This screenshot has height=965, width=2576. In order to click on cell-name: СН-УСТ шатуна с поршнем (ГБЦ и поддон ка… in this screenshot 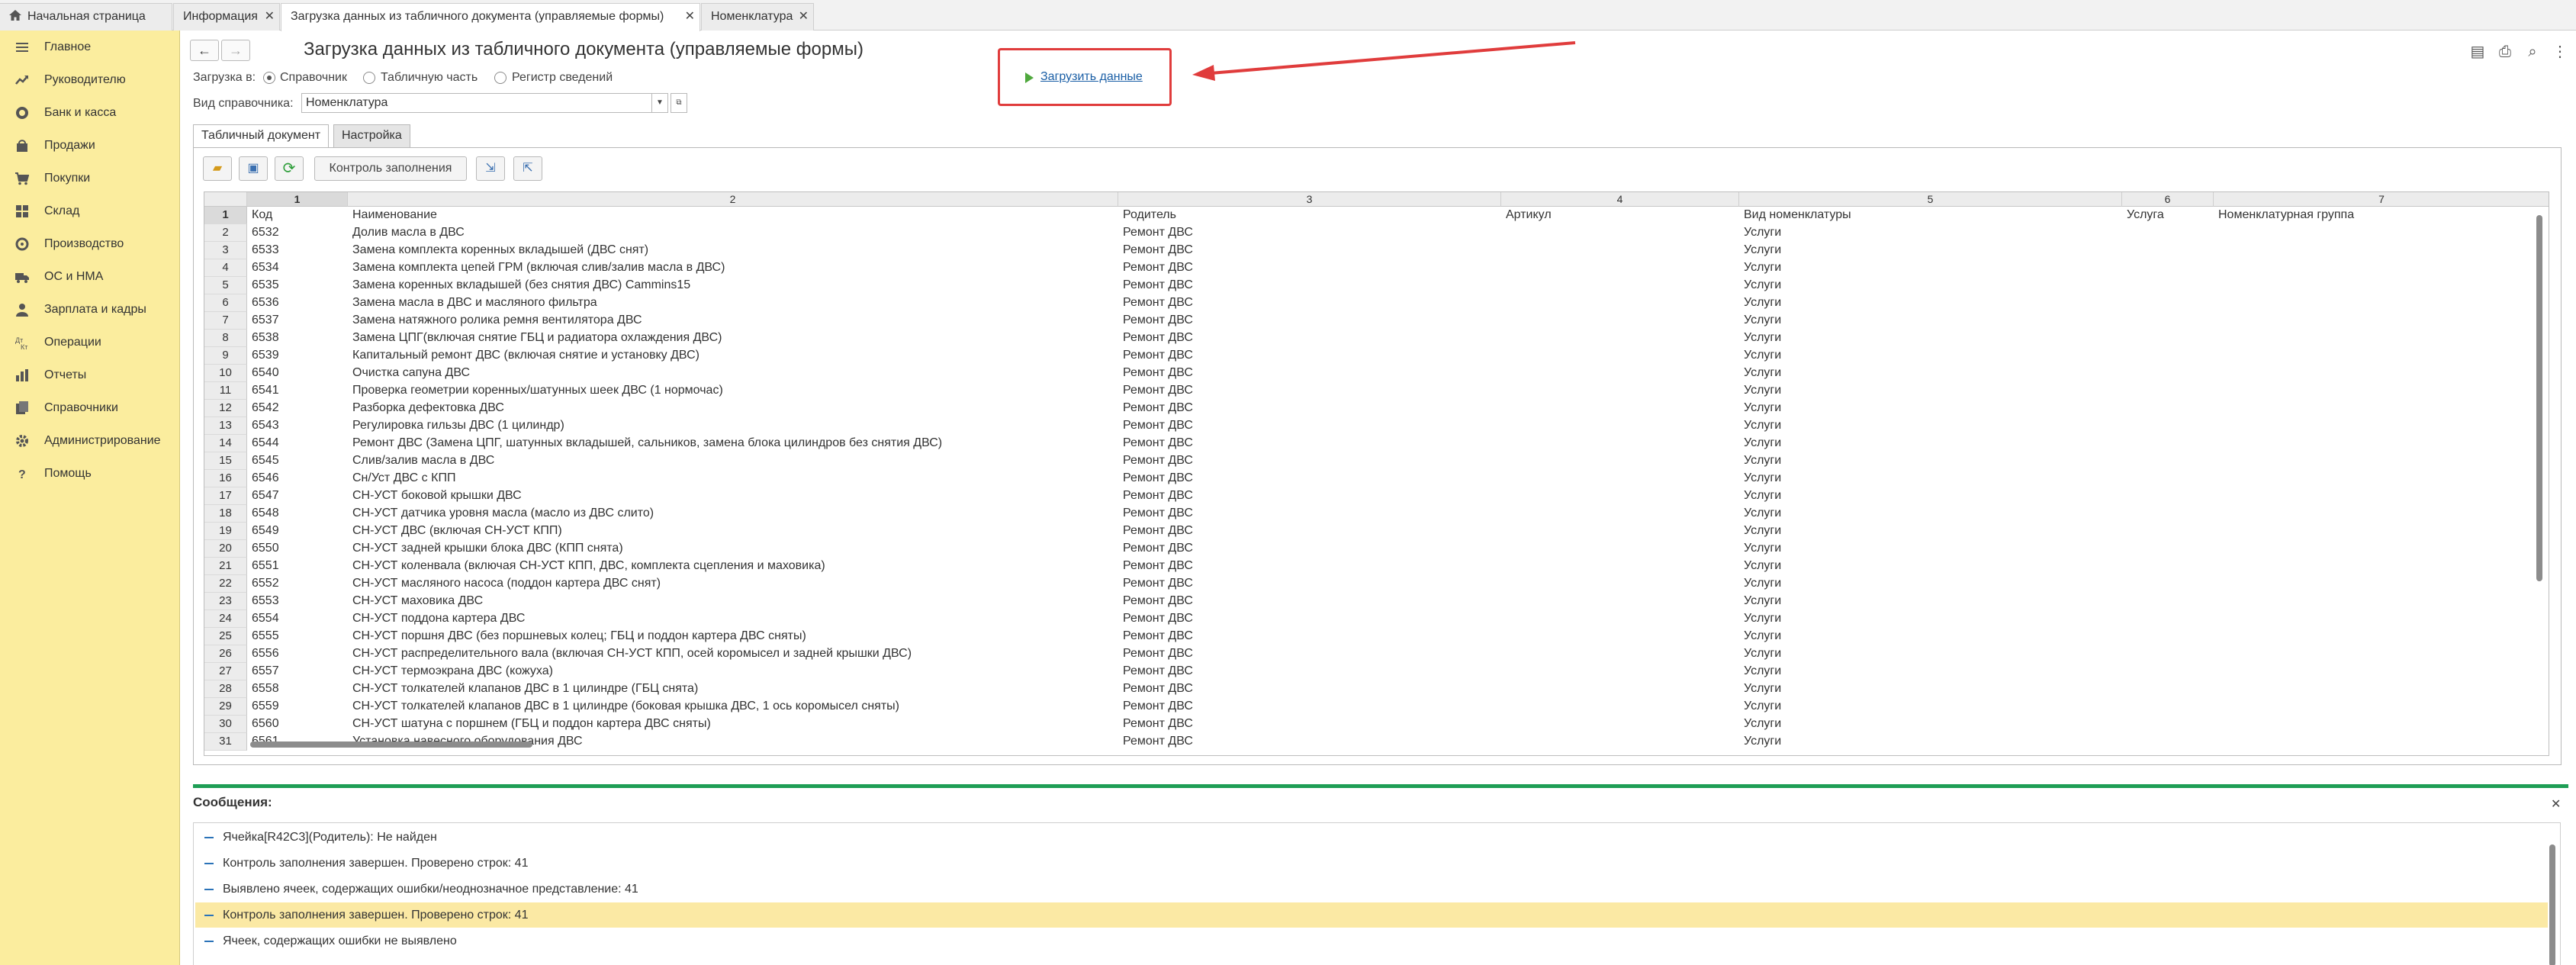, I will do `click(531, 724)`.